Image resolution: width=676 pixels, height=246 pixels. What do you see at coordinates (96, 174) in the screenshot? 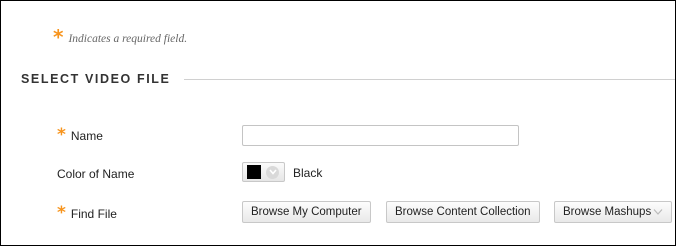
I see `color-of-name-label: Color of Name` at bounding box center [96, 174].